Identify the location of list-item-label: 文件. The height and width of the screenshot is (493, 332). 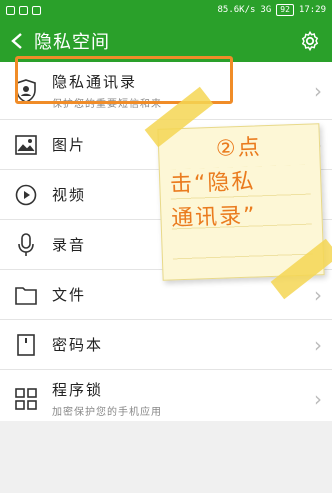
(69, 295).